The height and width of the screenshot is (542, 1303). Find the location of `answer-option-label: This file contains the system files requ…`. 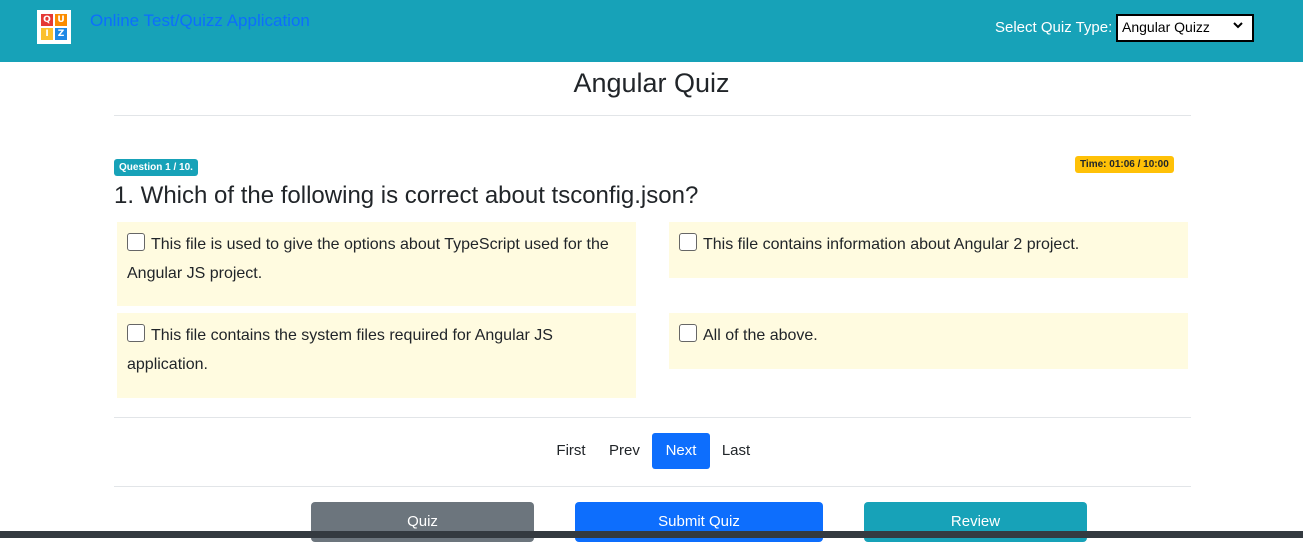

answer-option-label: This file contains the system files requ… is located at coordinates (340, 350).